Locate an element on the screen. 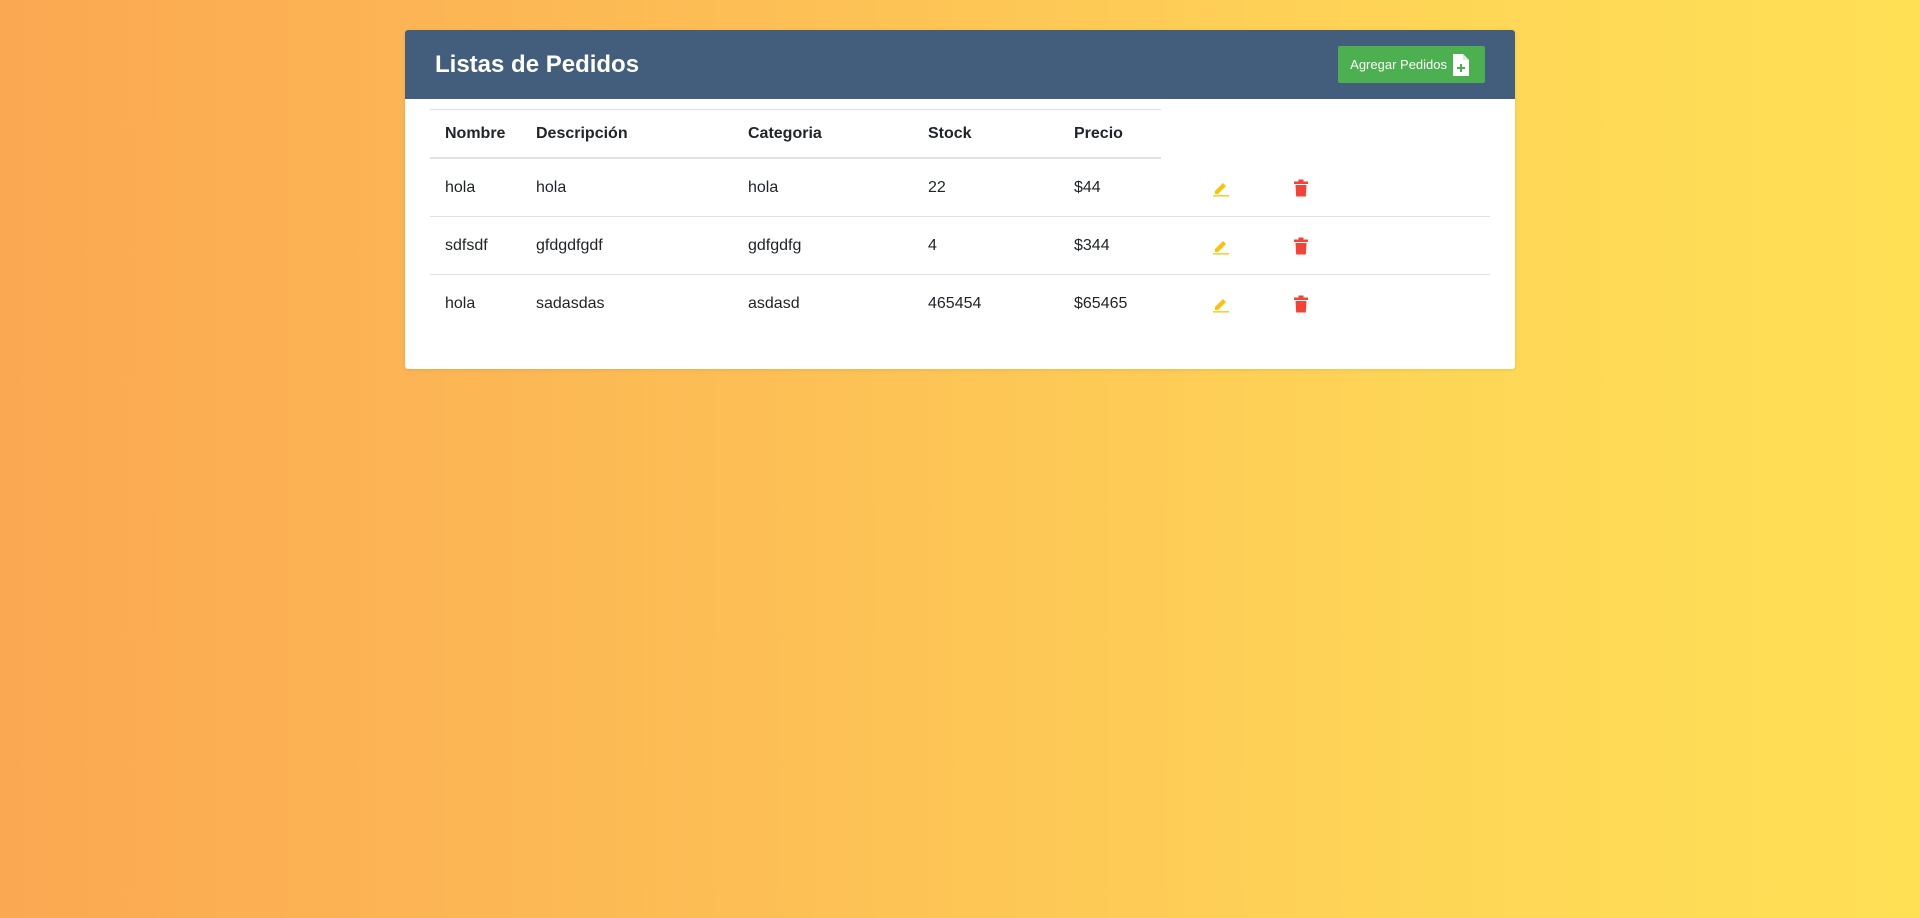 The height and width of the screenshot is (918, 1920). table-row: hola sadasdas asdasd 465454 $65465 is located at coordinates (960, 304).